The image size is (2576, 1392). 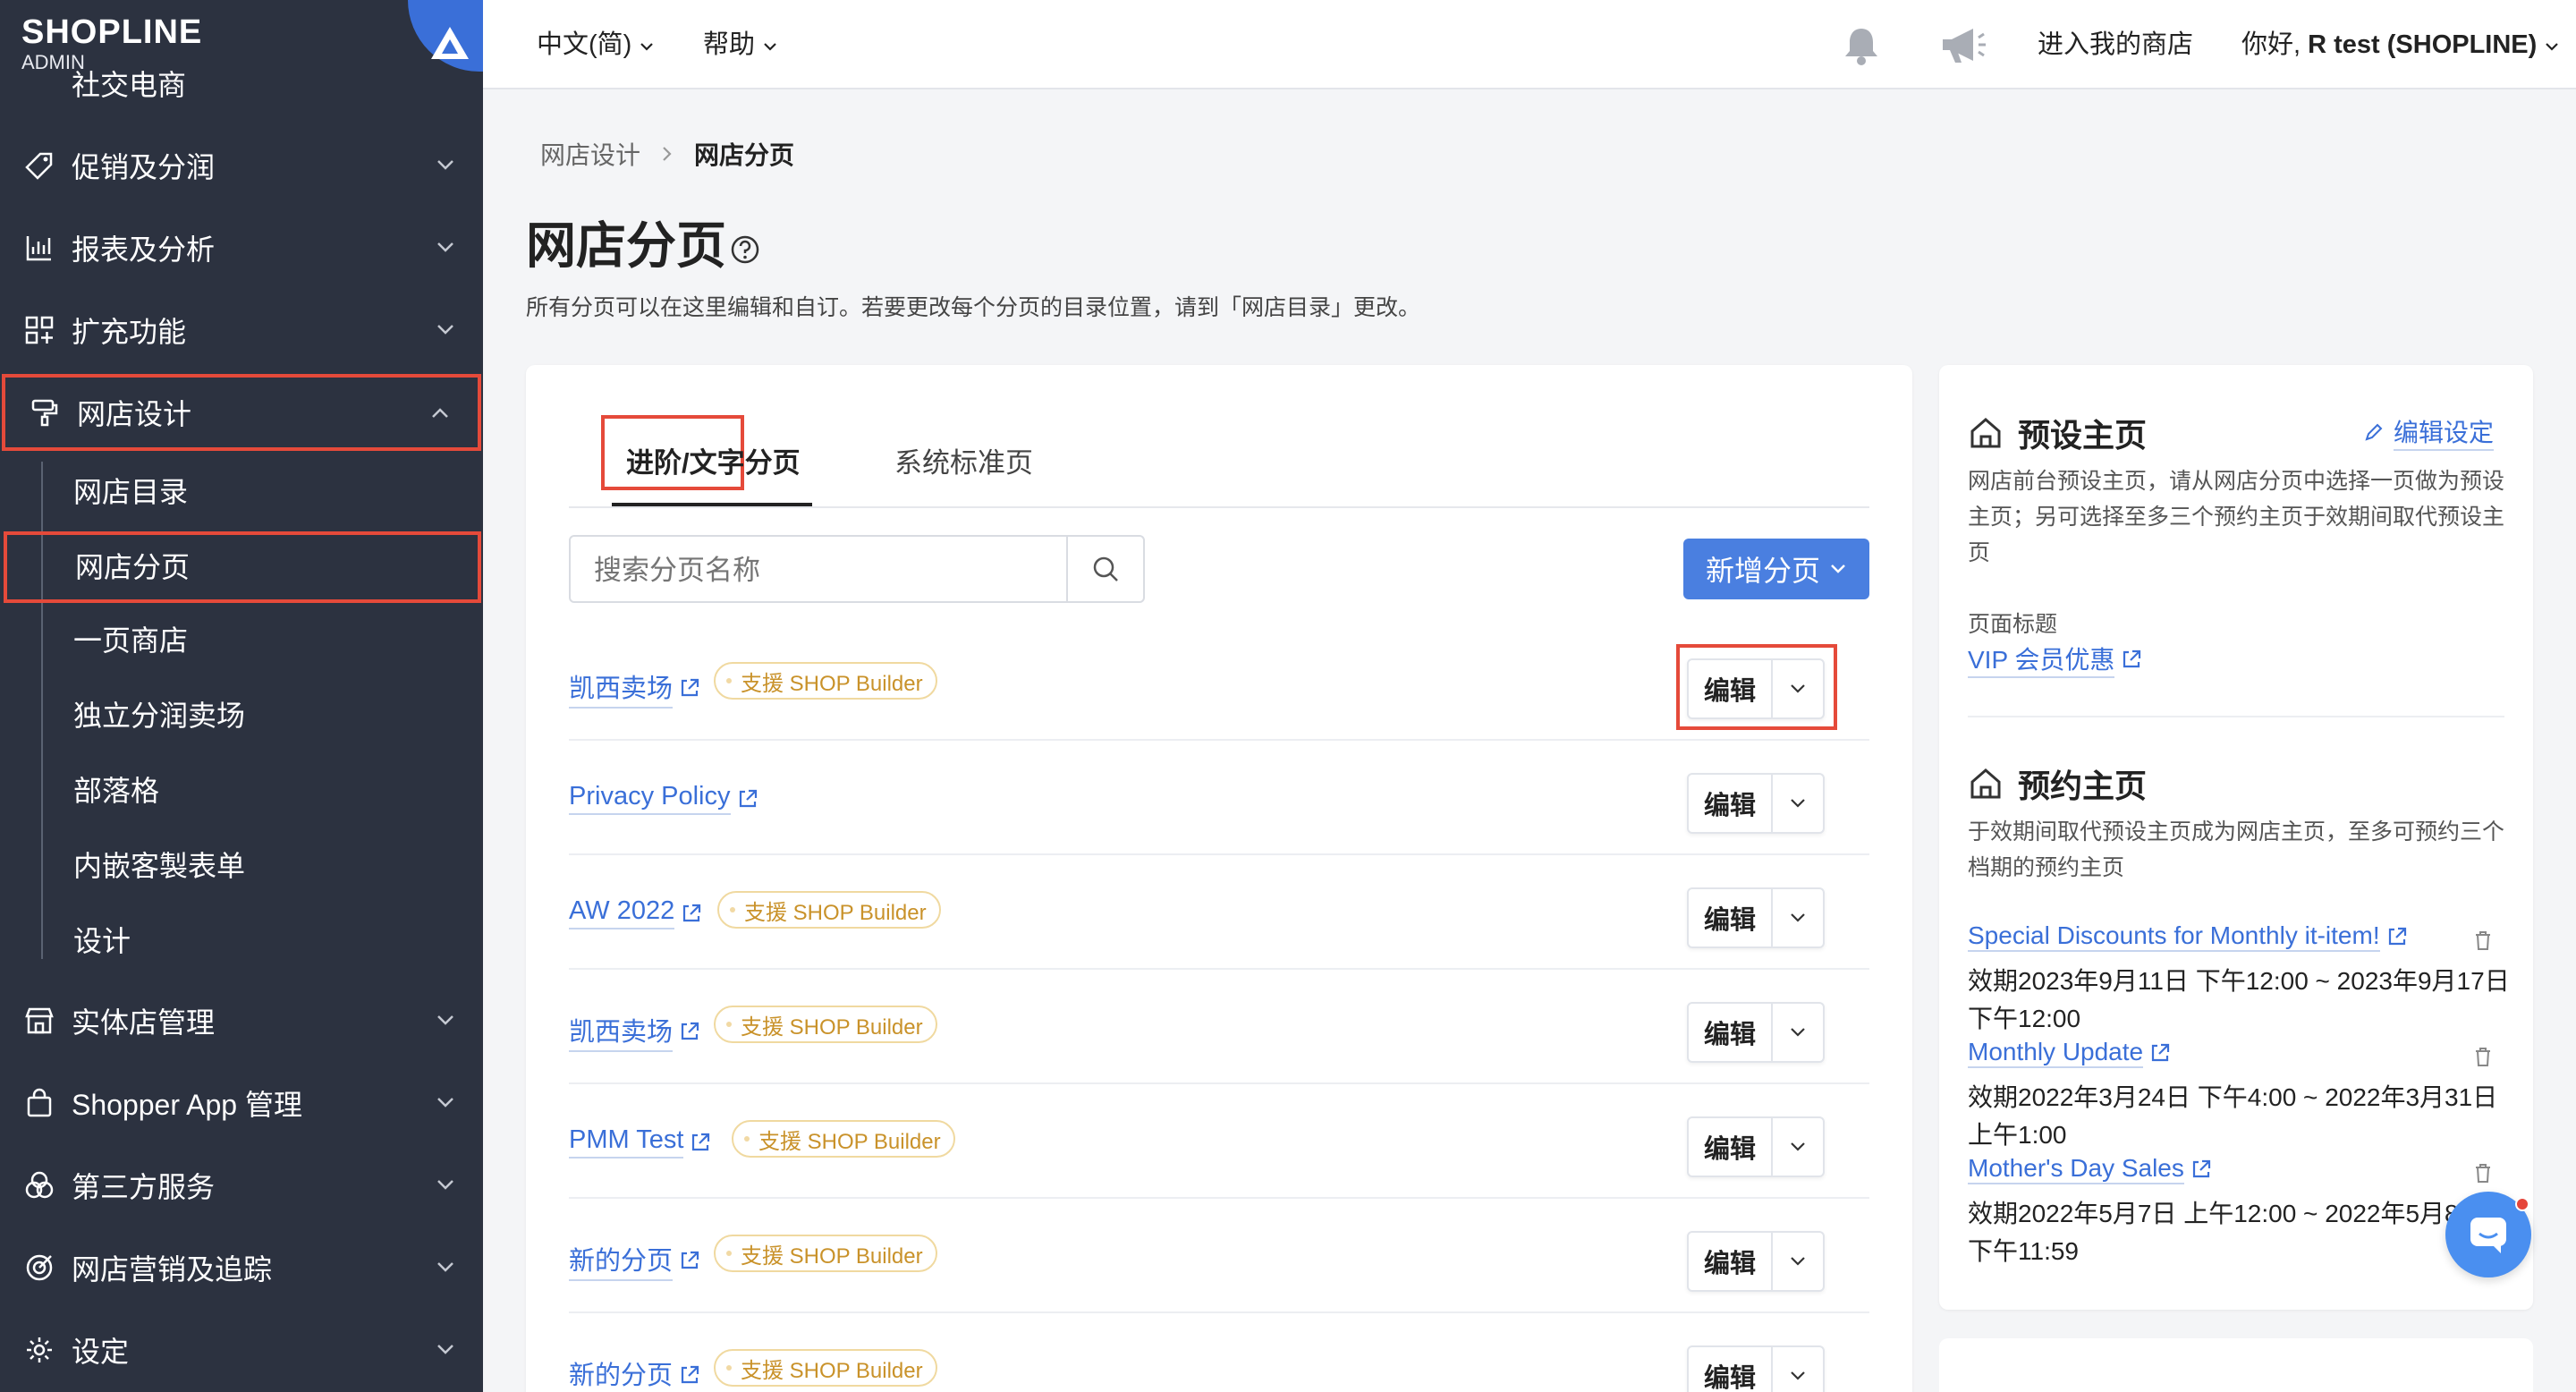 I want to click on store-icon, so click(x=39, y=1021).